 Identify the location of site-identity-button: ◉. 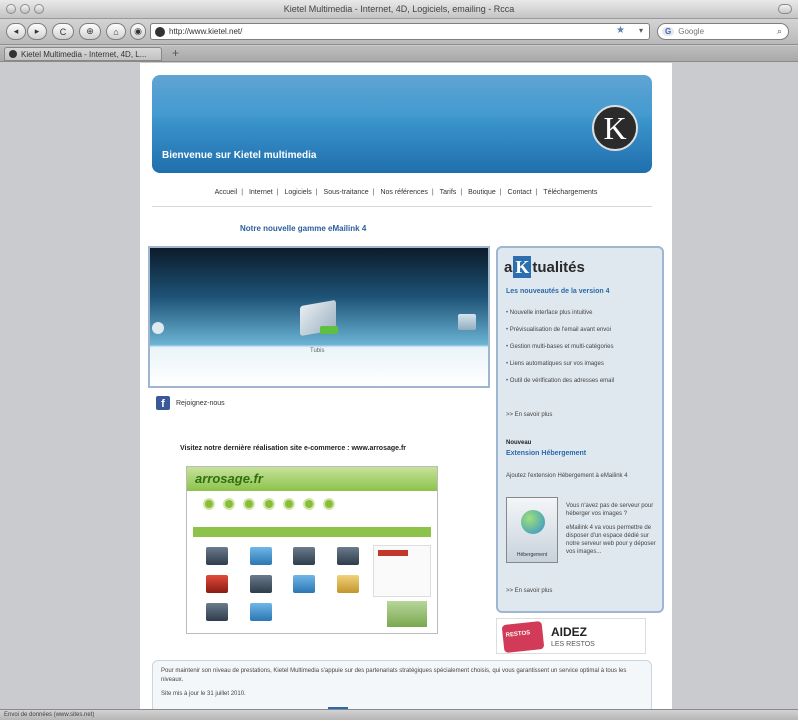
(138, 31).